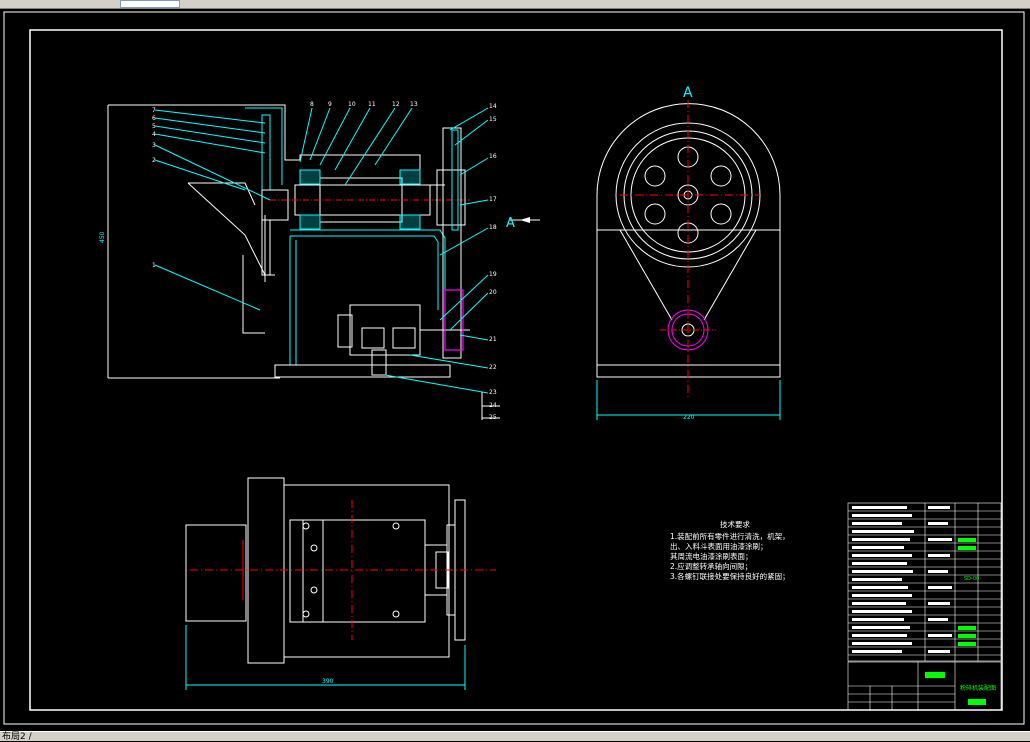 The image size is (1030, 742). What do you see at coordinates (493, 119) in the screenshot?
I see `part-no-15: 15` at bounding box center [493, 119].